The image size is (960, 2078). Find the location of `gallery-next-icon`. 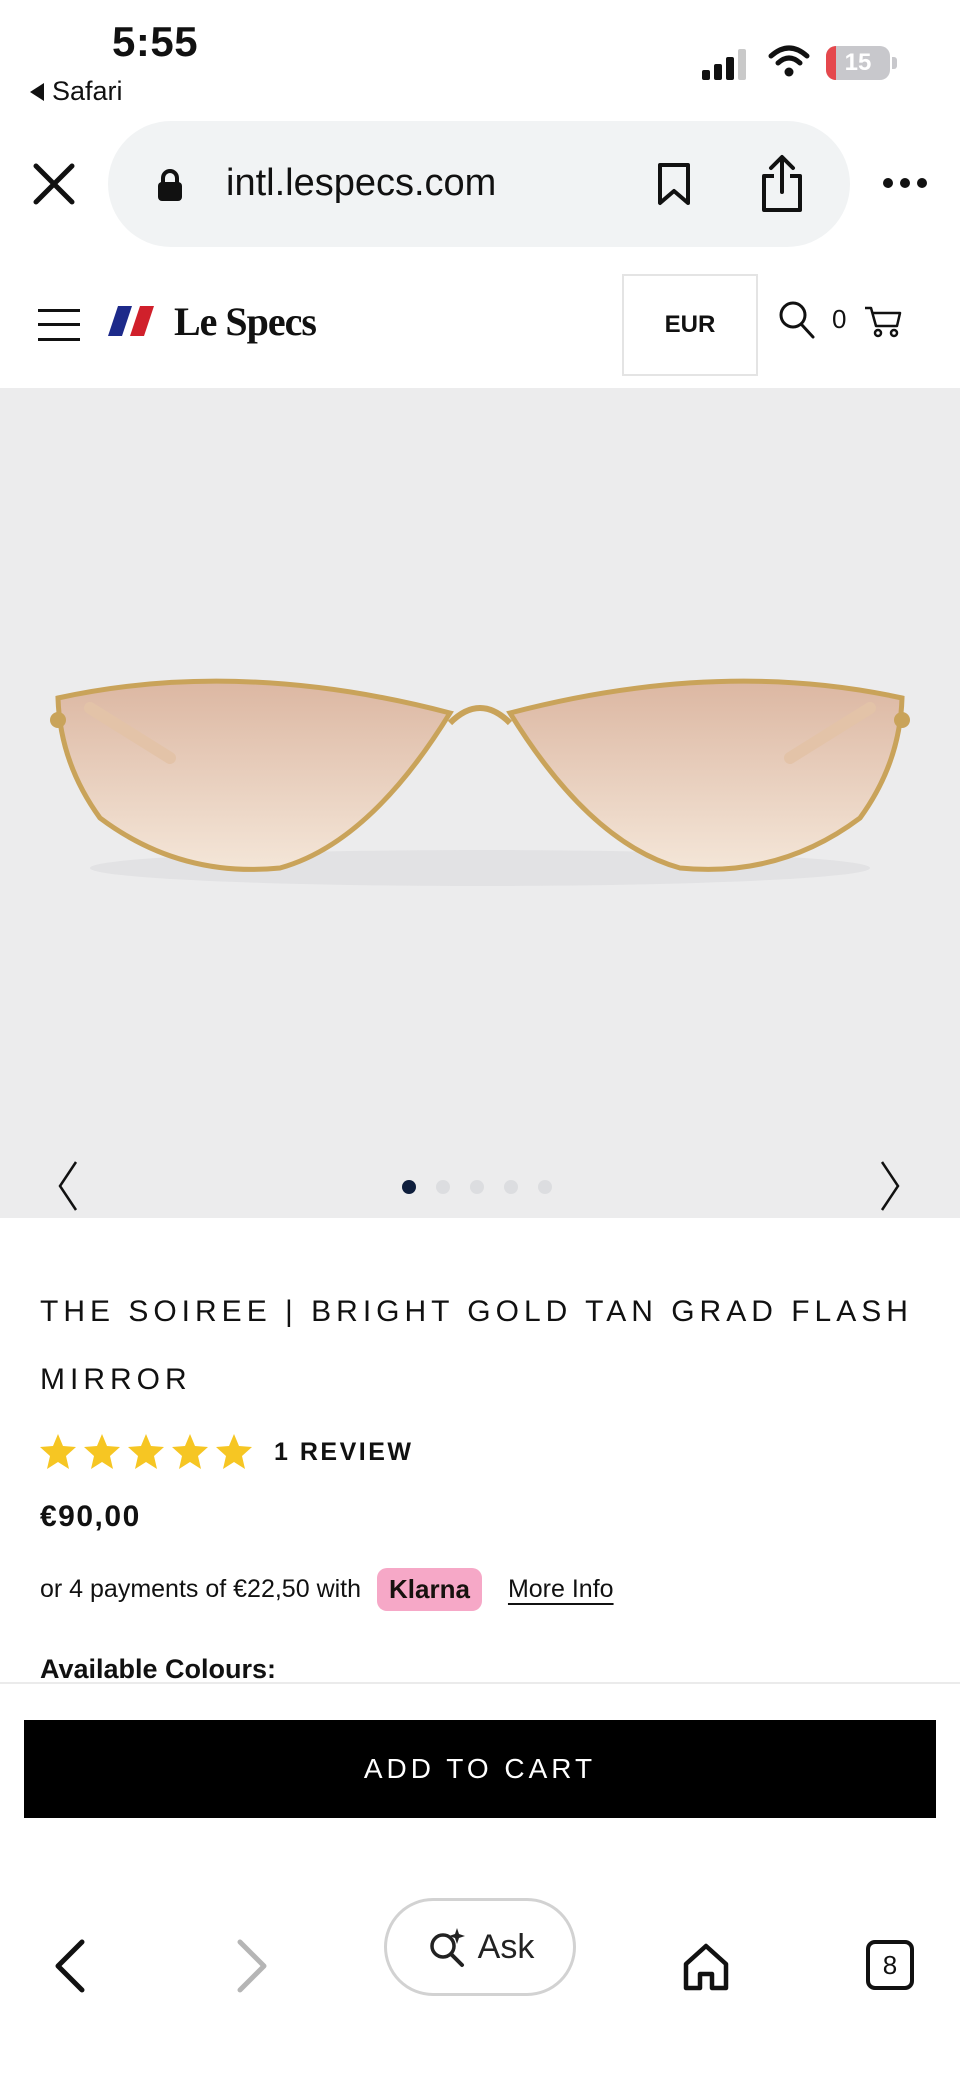

gallery-next-icon is located at coordinates (890, 1186).